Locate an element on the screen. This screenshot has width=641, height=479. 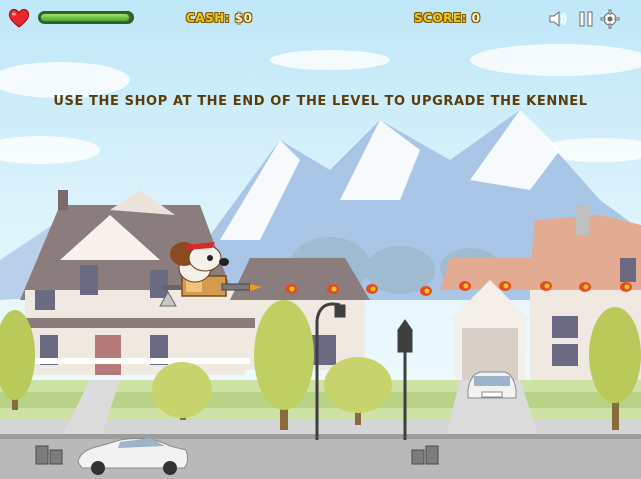
parked-car is located at coordinates (492, 385).